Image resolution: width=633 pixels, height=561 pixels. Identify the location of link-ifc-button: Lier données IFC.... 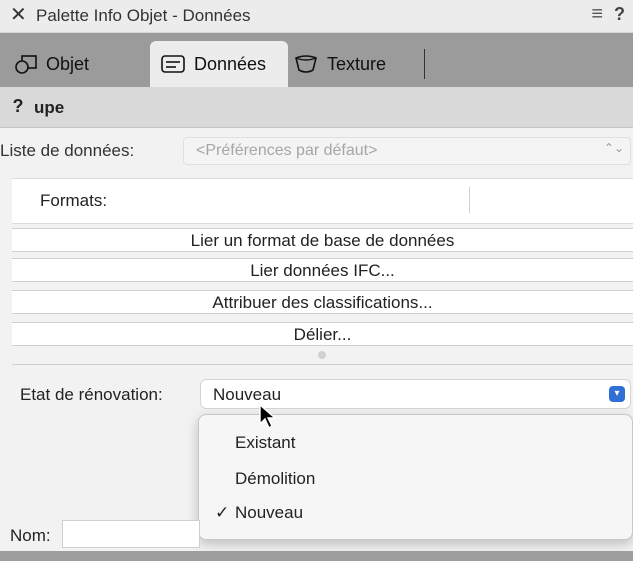
(322, 270).